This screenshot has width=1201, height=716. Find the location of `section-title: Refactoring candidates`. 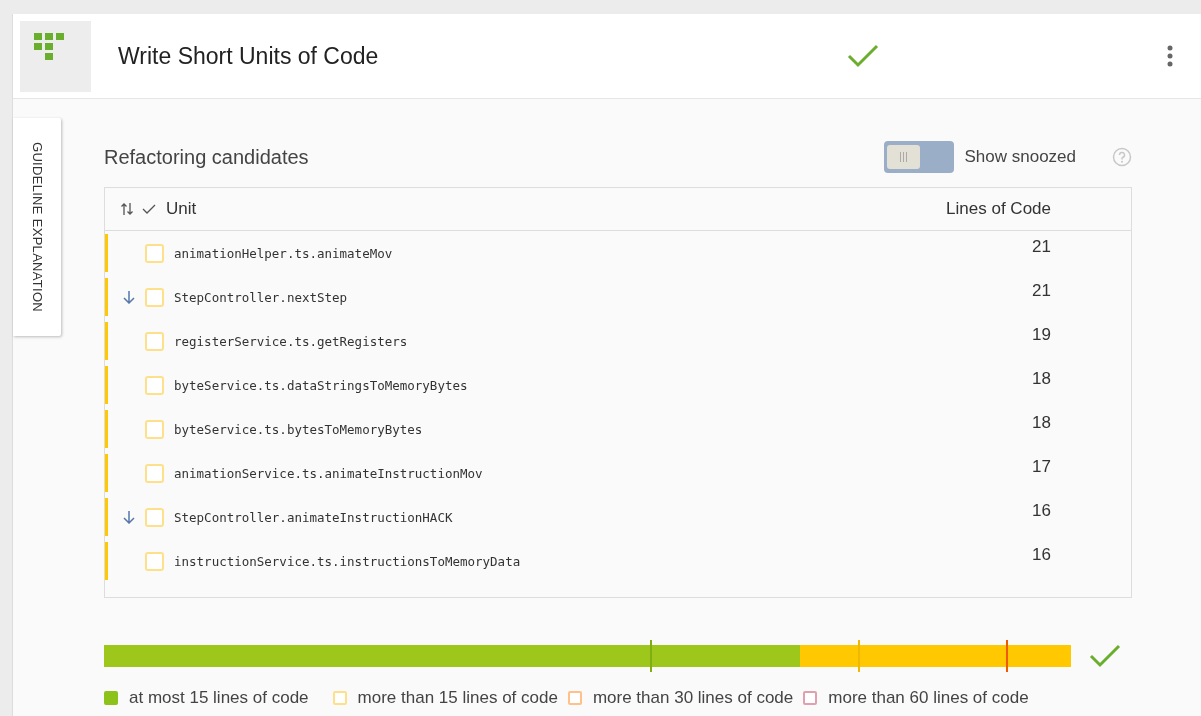

section-title: Refactoring candidates is located at coordinates (206, 157).